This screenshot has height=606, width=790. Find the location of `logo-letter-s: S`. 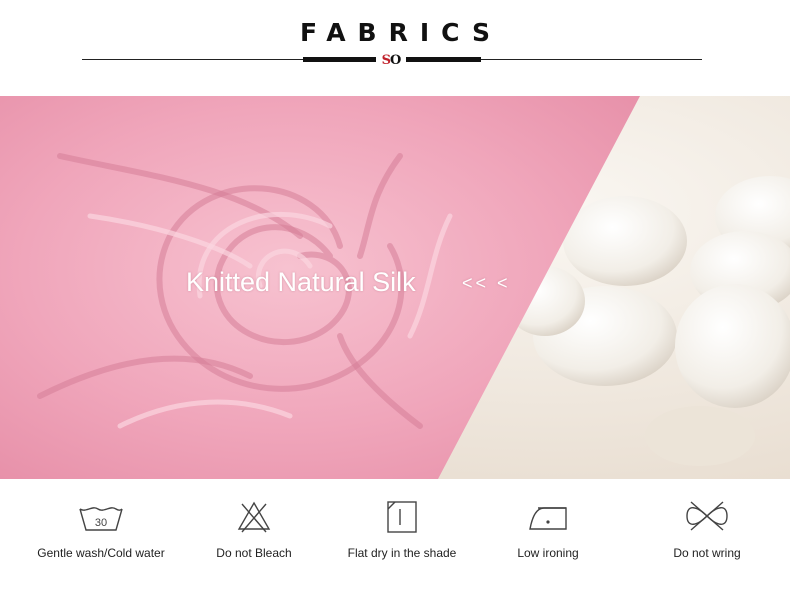

logo-letter-s: S is located at coordinates (386, 60).